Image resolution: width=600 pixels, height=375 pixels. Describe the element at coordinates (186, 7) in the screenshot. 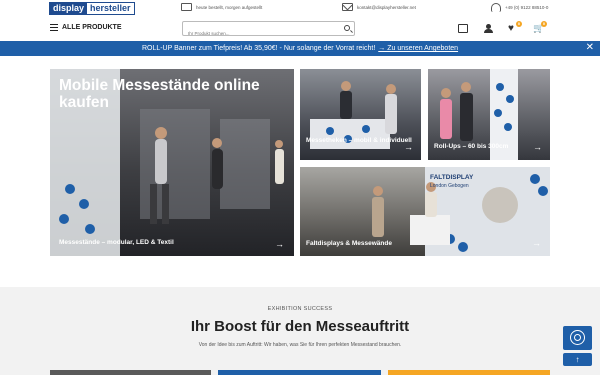

I see `truck-icon` at that location.